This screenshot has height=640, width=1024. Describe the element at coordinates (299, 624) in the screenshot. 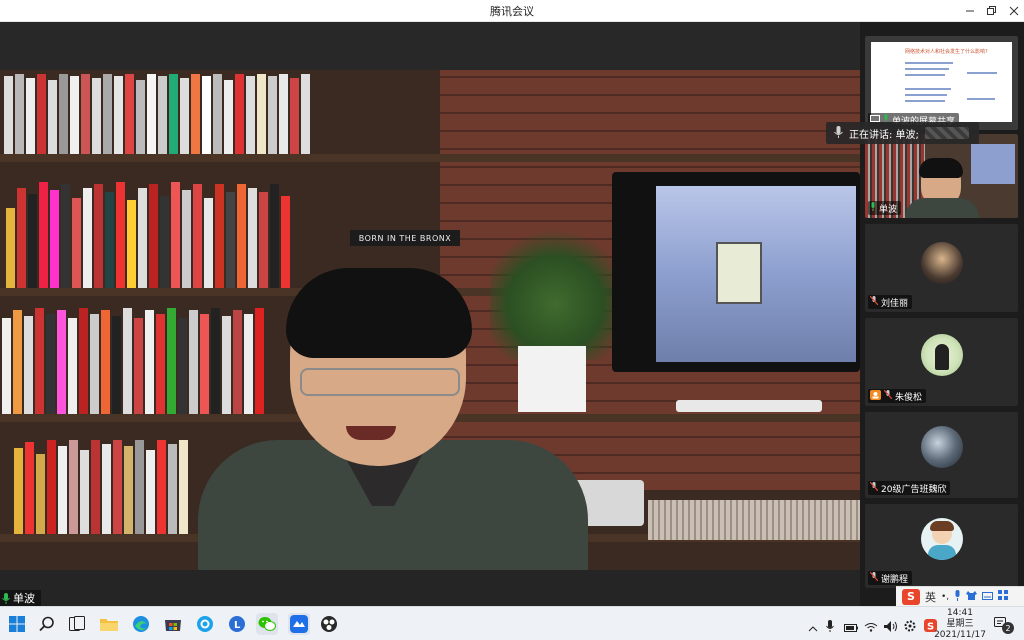

I see `tencent-meeting-icon` at that location.